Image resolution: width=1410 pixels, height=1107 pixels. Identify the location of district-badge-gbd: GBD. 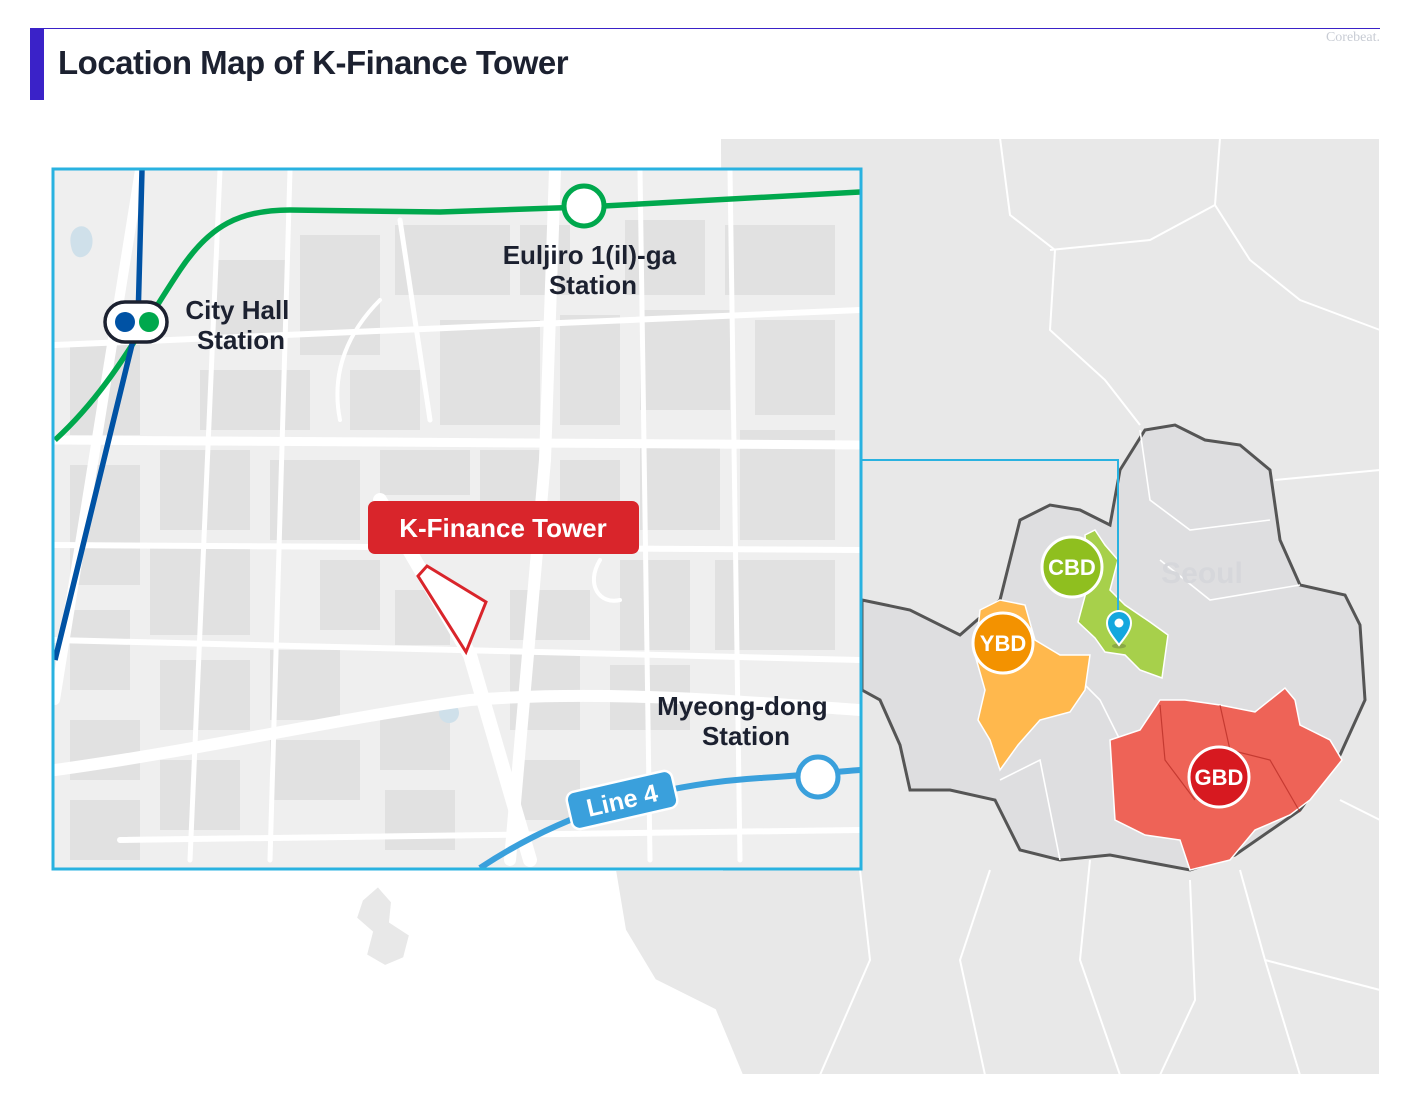
(1219, 777).